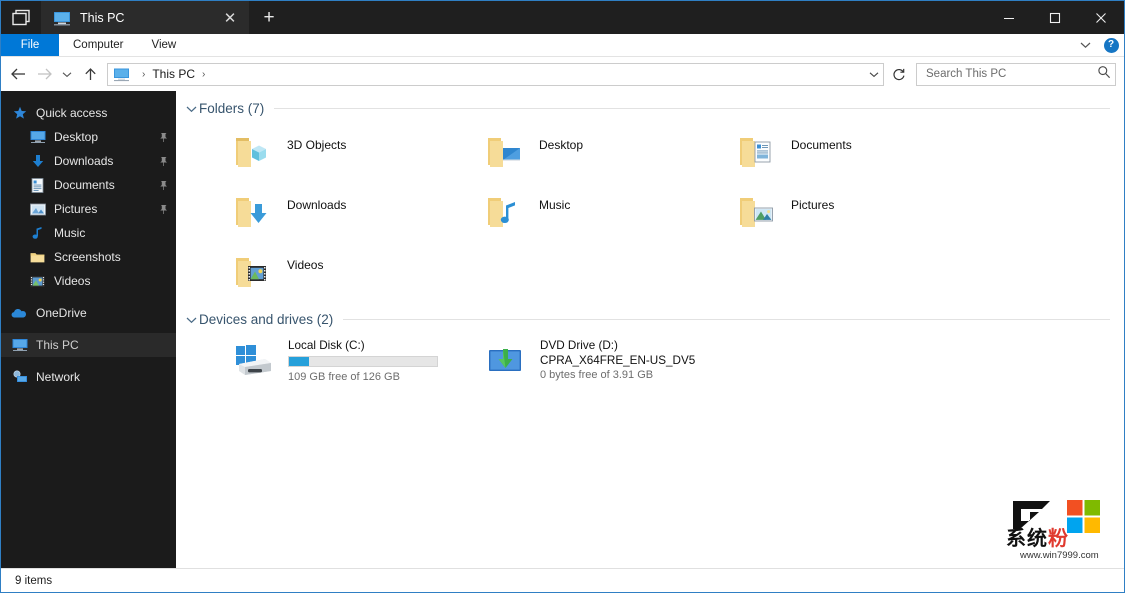  Describe the element at coordinates (57, 345) in the screenshot. I see `sidebar-label: This PC` at that location.